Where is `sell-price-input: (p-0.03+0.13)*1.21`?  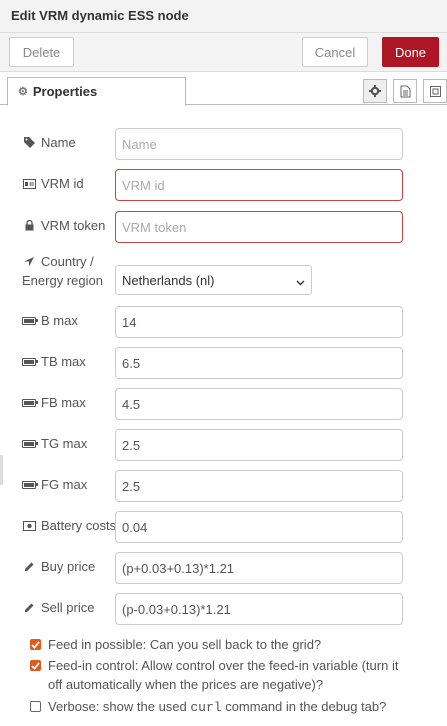 sell-price-input: (p-0.03+0.13)*1.21 is located at coordinates (259, 609).